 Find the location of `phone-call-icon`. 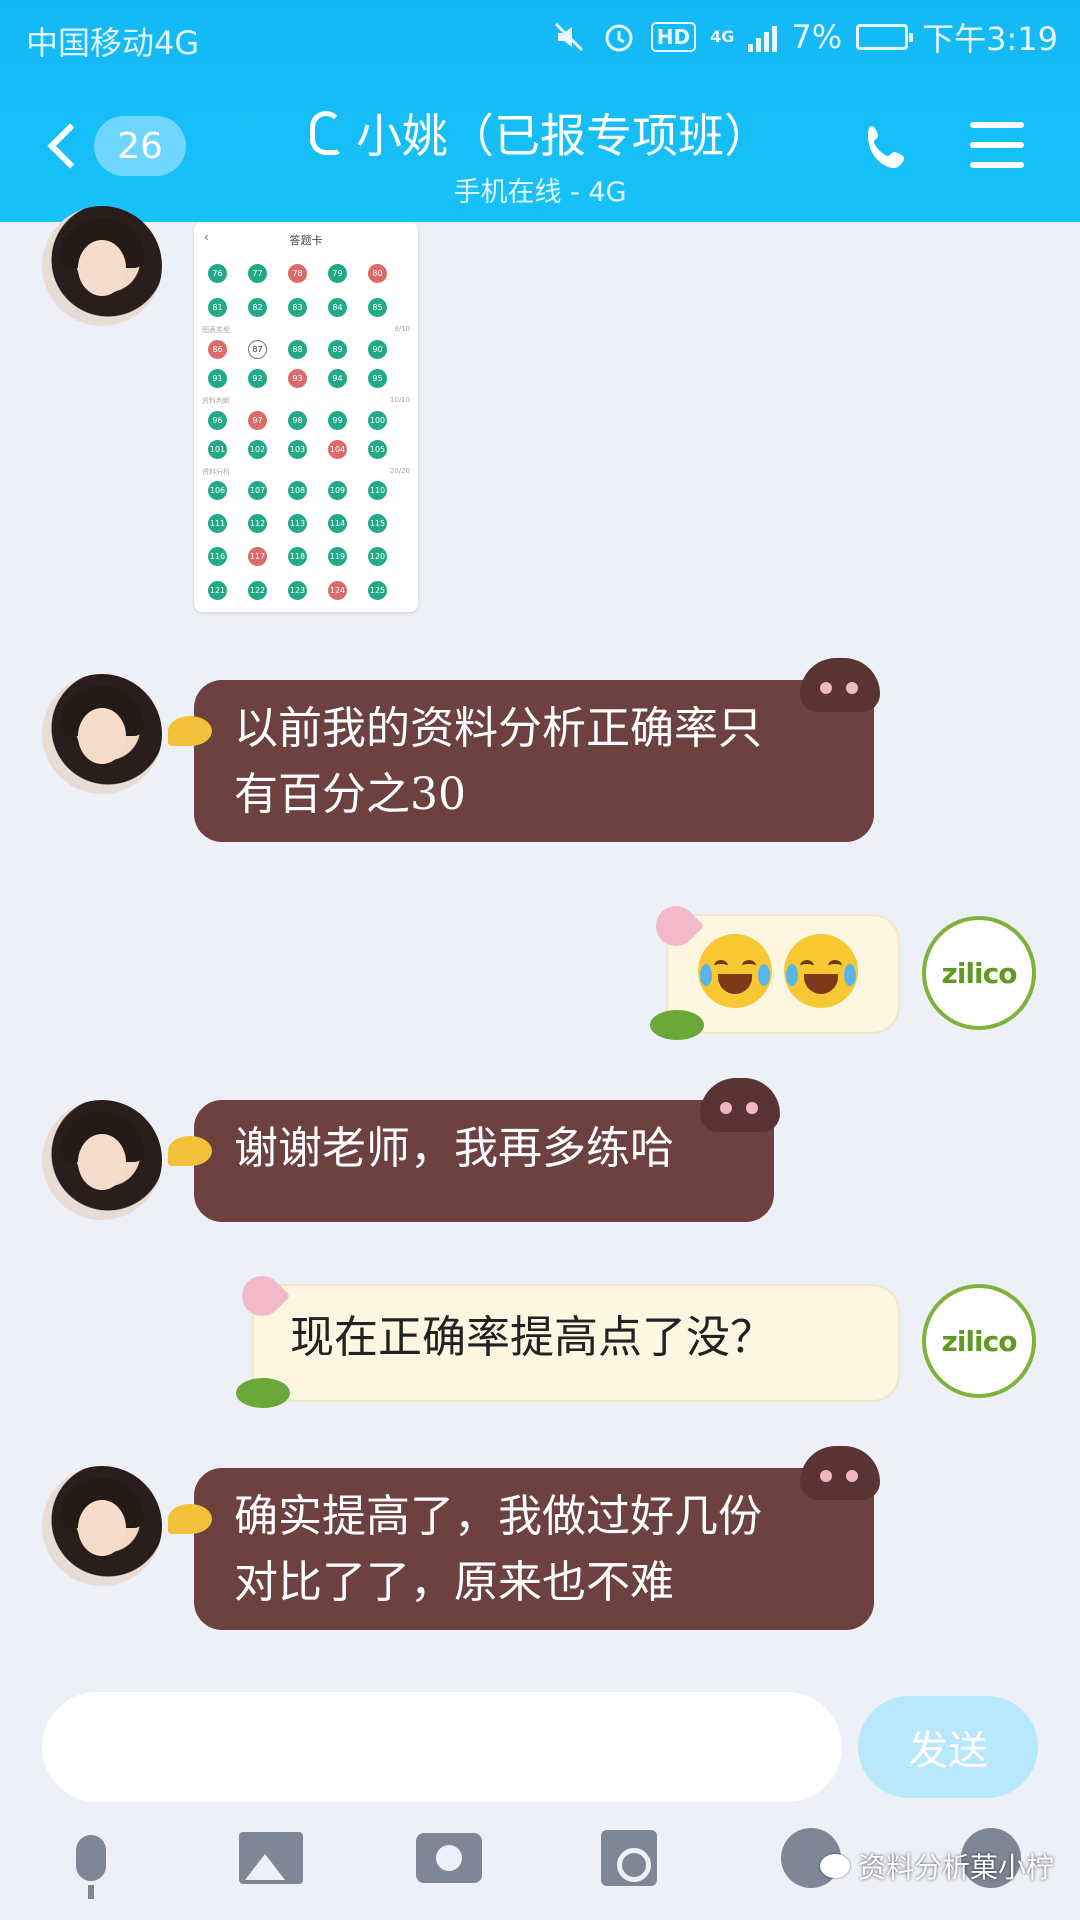

phone-call-icon is located at coordinates (888, 148).